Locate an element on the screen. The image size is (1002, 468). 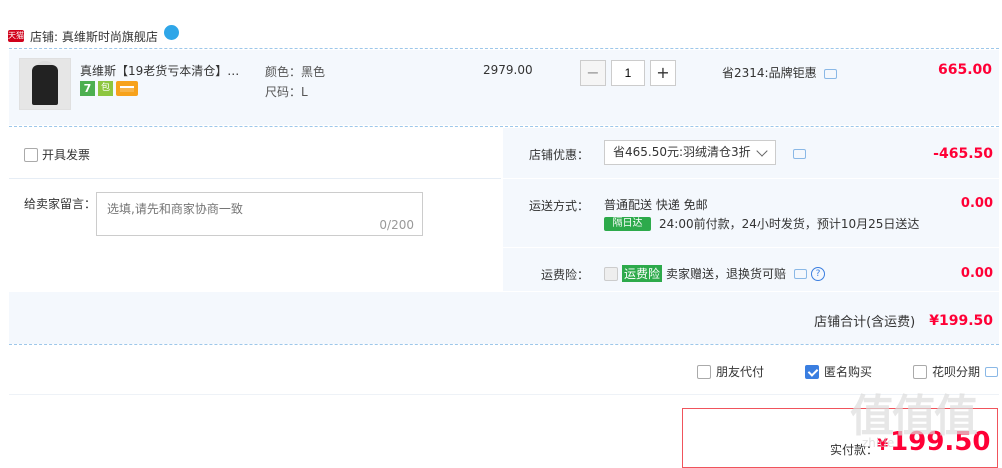
huabei-option: 花呗分期 is located at coordinates (956, 371).